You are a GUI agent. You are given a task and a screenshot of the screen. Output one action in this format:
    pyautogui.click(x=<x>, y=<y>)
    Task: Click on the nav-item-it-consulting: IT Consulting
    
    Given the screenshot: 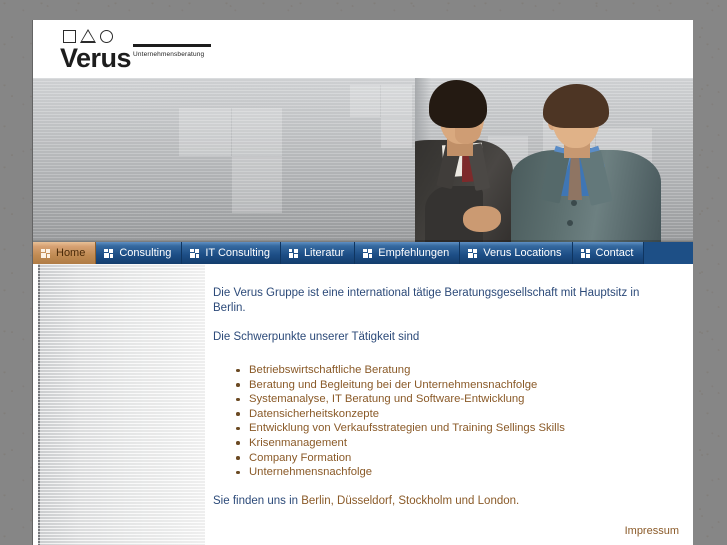 What is the action you would take?
    pyautogui.click(x=231, y=253)
    